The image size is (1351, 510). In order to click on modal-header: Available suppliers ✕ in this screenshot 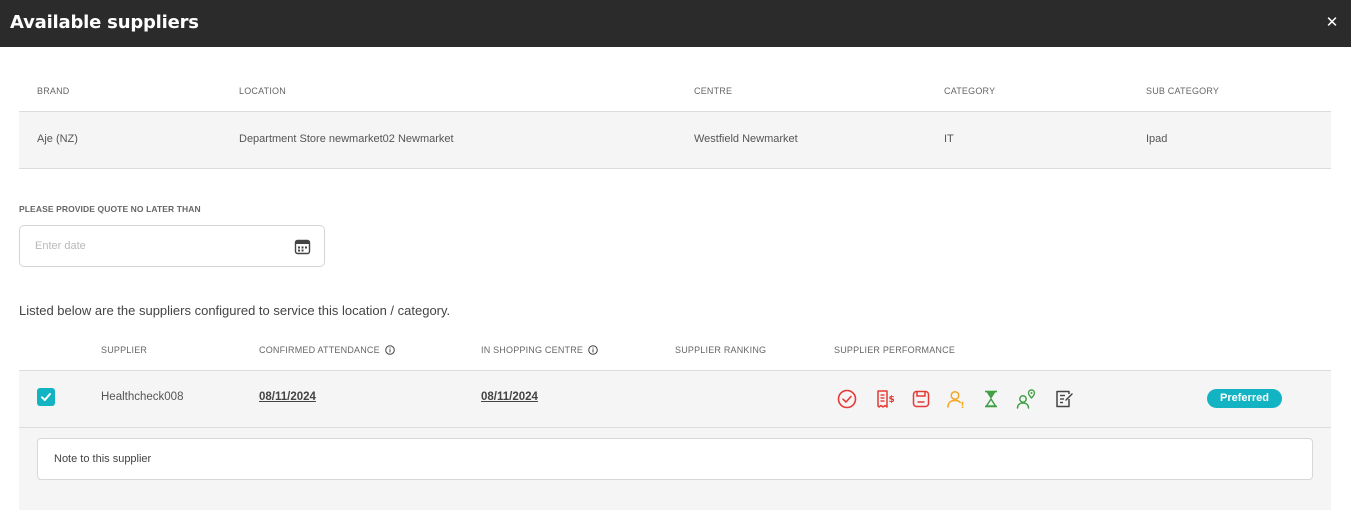, I will do `click(675, 23)`.